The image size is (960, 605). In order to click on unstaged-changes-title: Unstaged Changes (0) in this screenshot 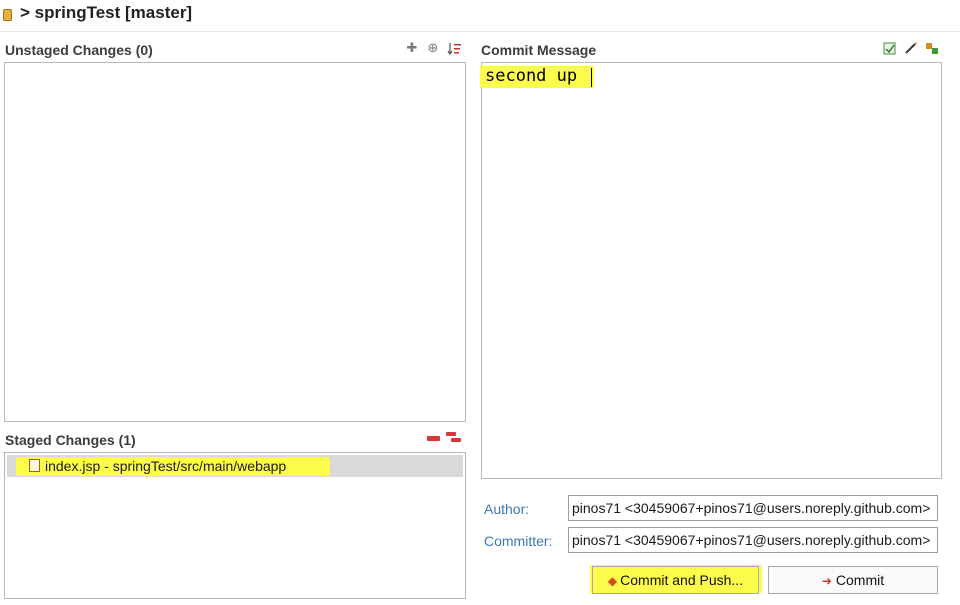, I will do `click(79, 50)`.